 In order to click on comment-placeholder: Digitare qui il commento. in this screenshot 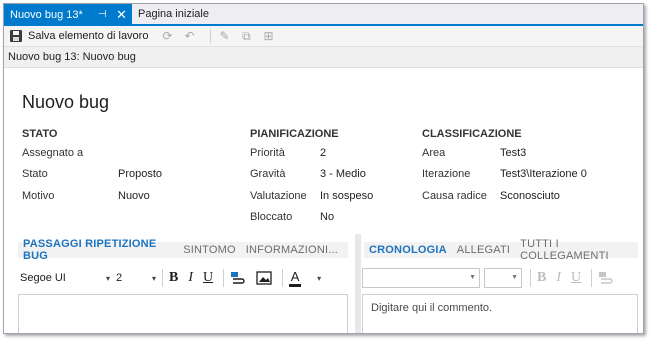, I will do `click(432, 308)`.